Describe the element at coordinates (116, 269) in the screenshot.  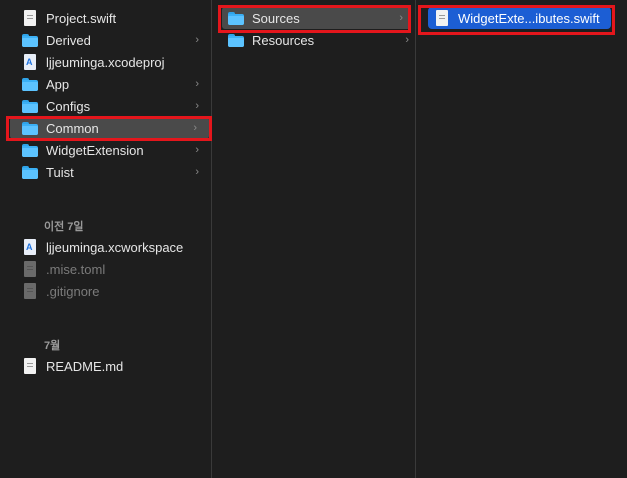
I see `list-item-mise-toml: .mise.toml` at that location.